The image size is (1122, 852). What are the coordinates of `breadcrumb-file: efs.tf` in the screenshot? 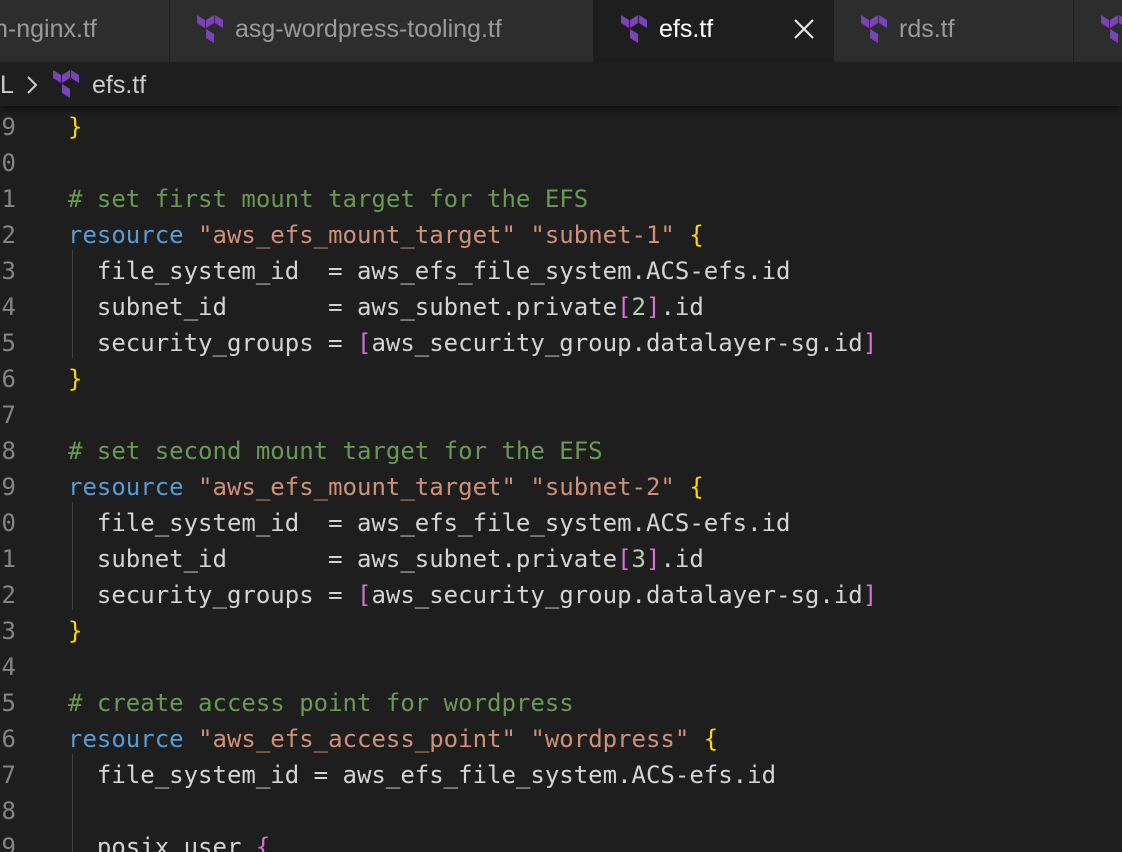 It's located at (119, 85).